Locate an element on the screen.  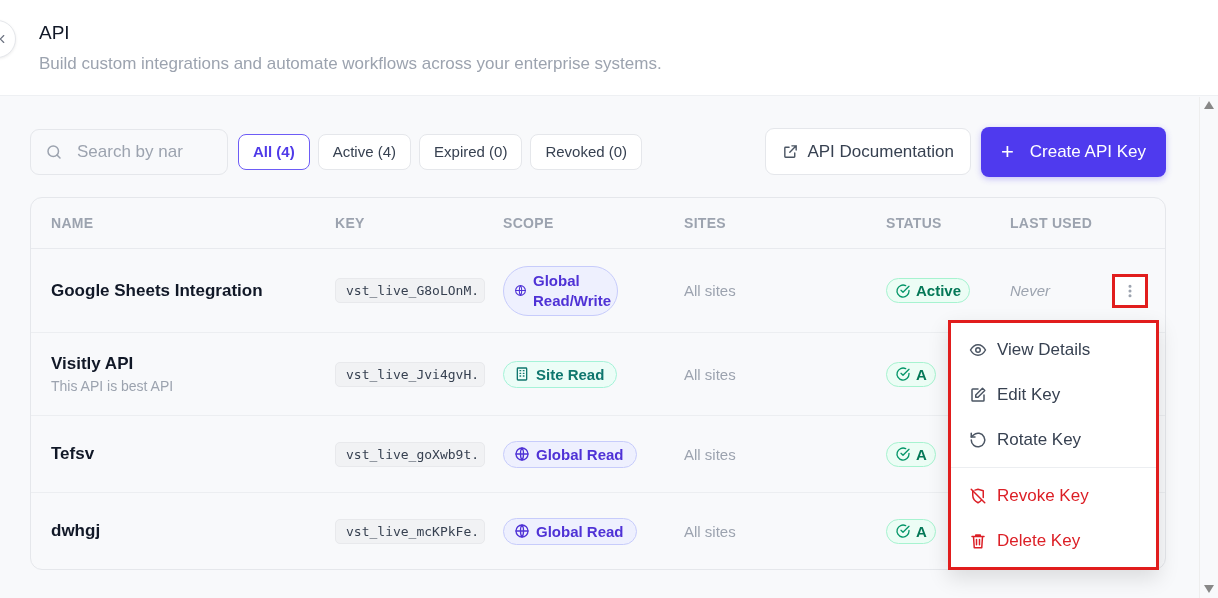
api-key-value: vst_live_mcKPkFe. is located at coordinates (410, 531).